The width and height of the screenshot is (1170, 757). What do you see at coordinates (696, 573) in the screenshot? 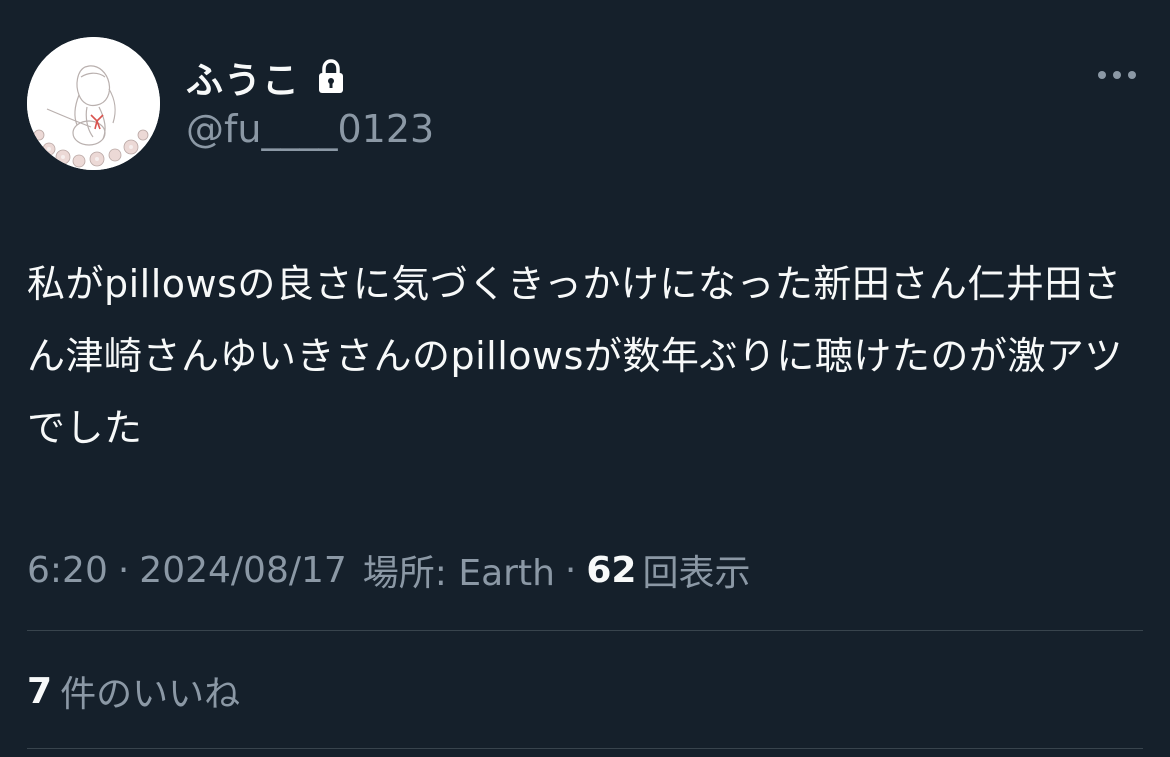
I see `views-label: 回表示` at bounding box center [696, 573].